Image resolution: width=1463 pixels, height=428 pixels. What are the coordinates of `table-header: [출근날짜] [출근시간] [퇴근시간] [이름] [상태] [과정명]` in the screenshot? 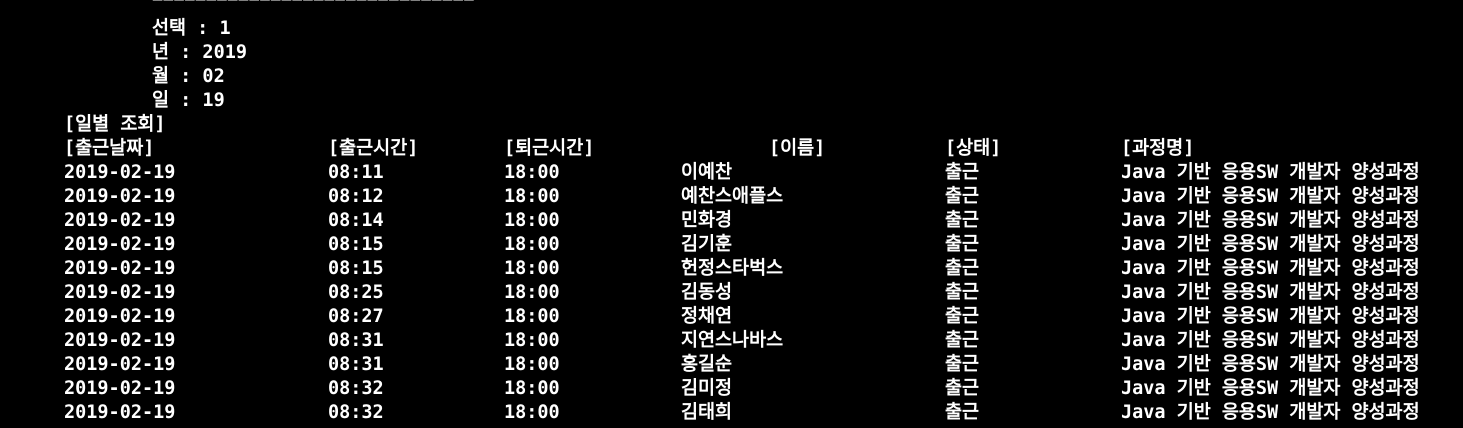 It's located at (731, 149).